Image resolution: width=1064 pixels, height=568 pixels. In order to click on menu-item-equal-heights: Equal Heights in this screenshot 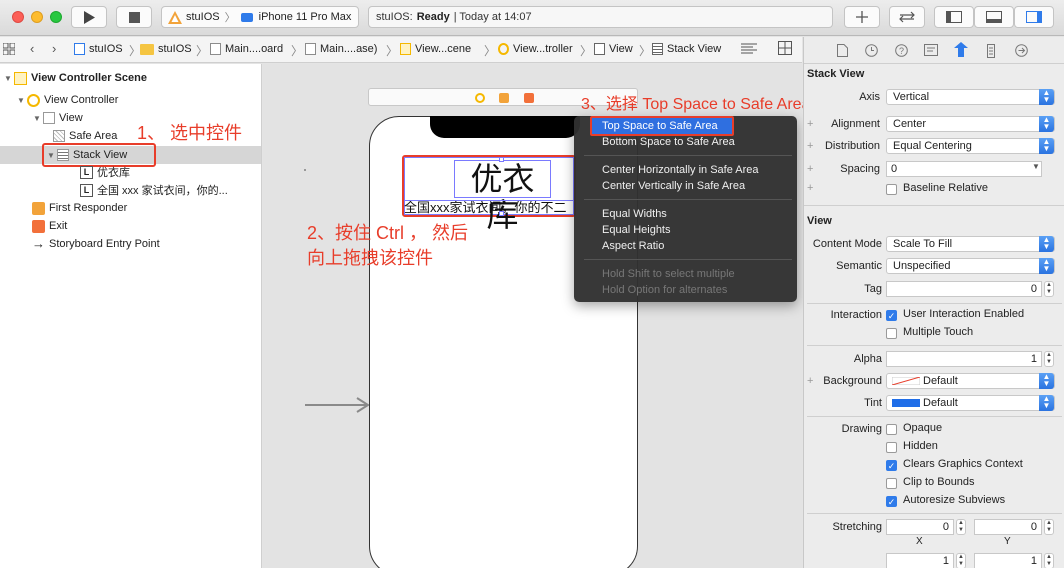, I will do `click(636, 230)`.